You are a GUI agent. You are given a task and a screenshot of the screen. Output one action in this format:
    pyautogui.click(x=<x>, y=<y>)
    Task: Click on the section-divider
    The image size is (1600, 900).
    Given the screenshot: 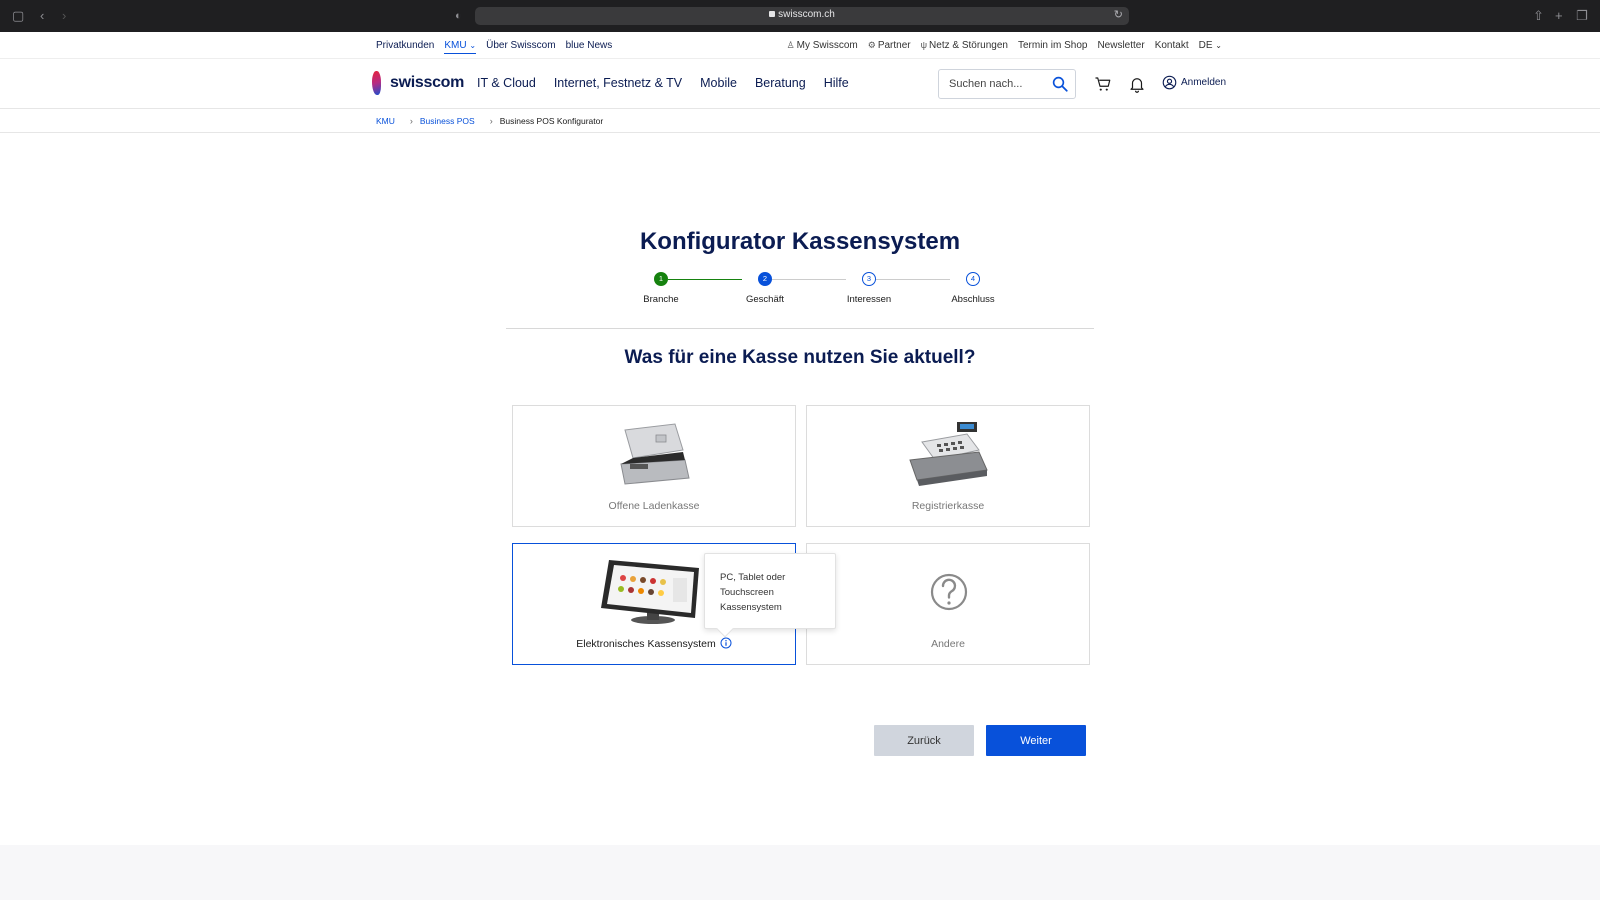 What is the action you would take?
    pyautogui.click(x=800, y=328)
    